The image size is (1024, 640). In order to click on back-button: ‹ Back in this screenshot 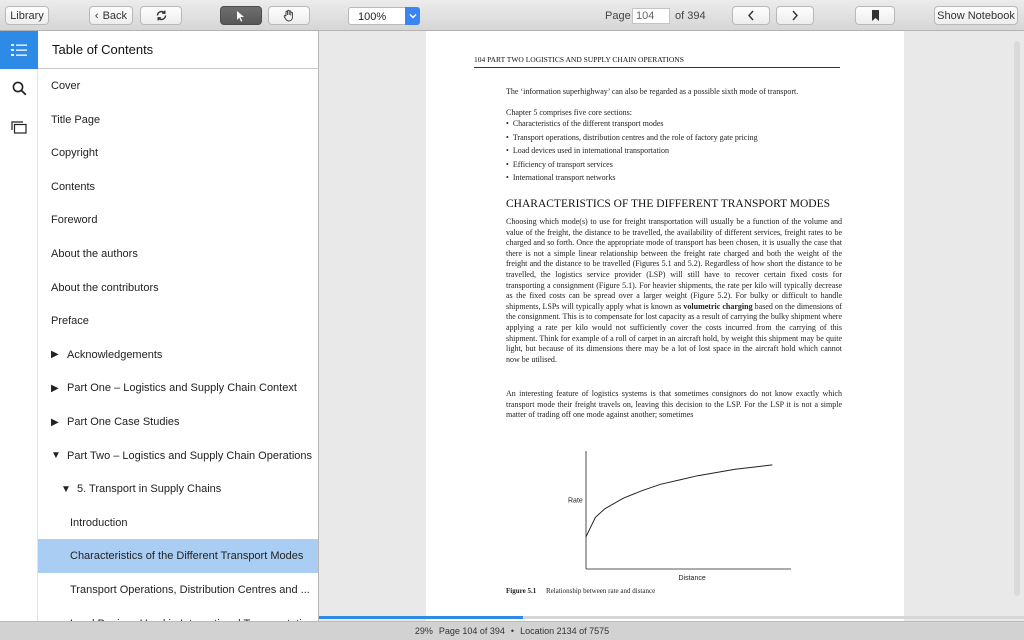, I will do `click(111, 15)`.